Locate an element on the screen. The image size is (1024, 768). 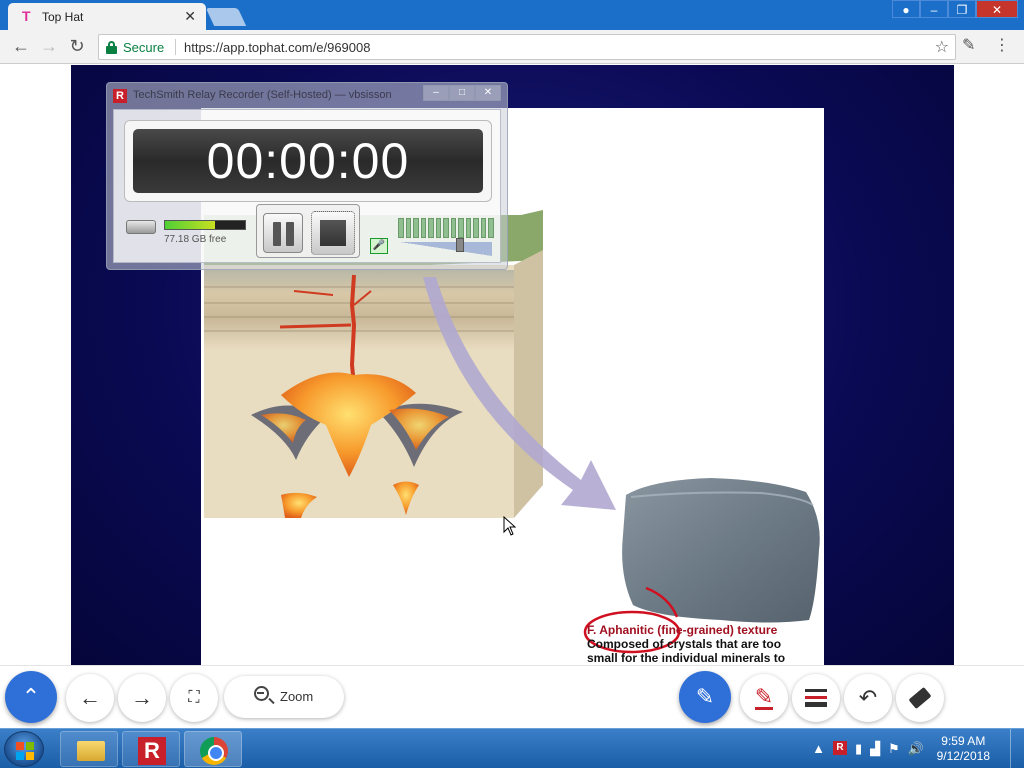
pen-color-button: ✎ is located at coordinates (764, 698).